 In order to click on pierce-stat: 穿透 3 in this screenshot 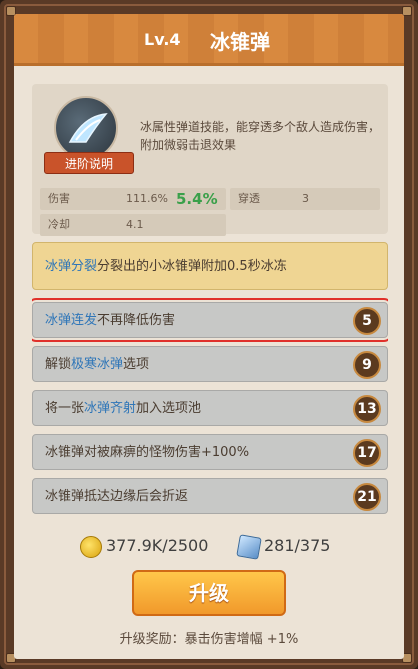, I will do `click(305, 199)`.